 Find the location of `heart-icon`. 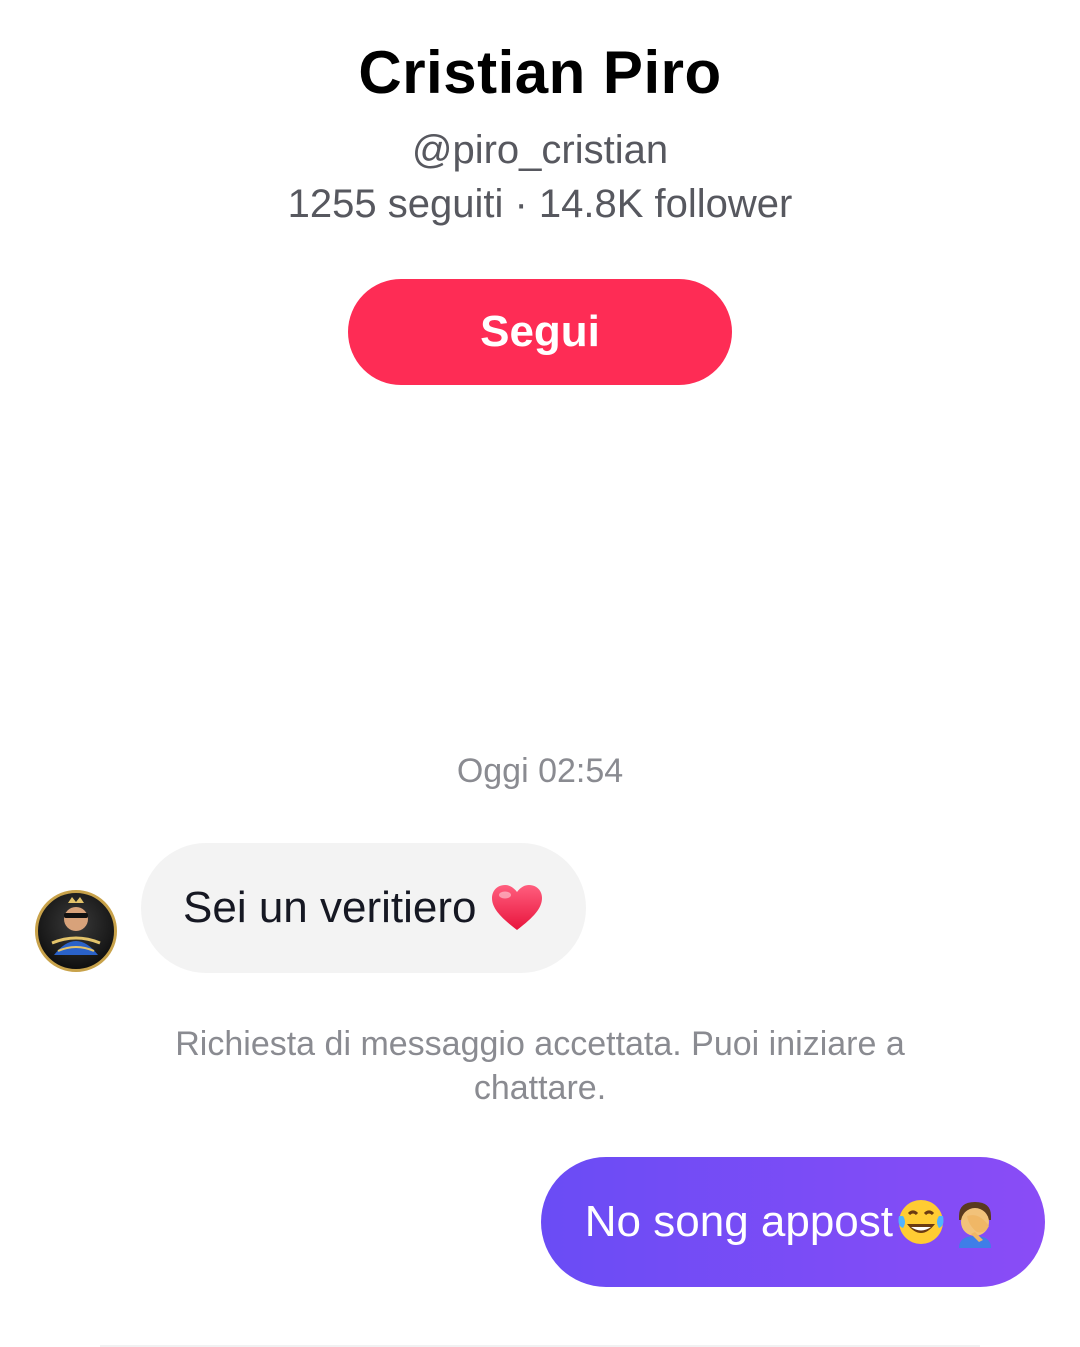

heart-icon is located at coordinates (517, 908).